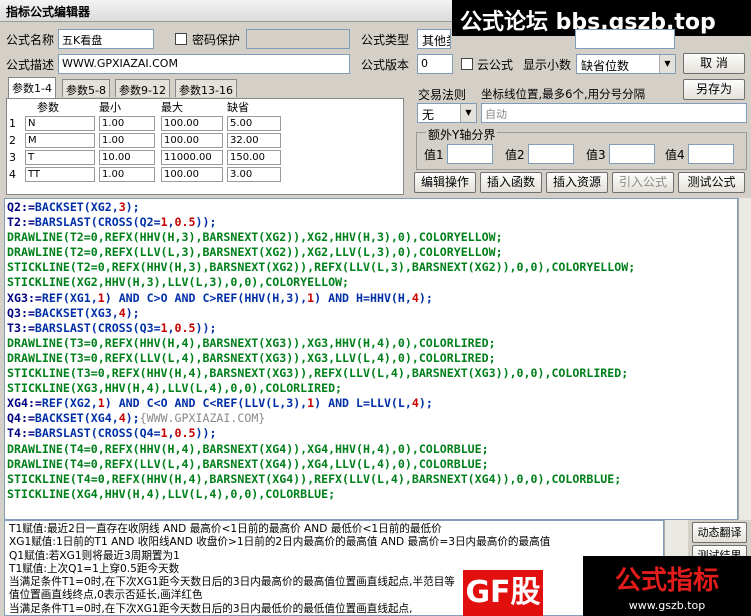  I want to click on param-min-cell: 10.00, so click(127, 157).